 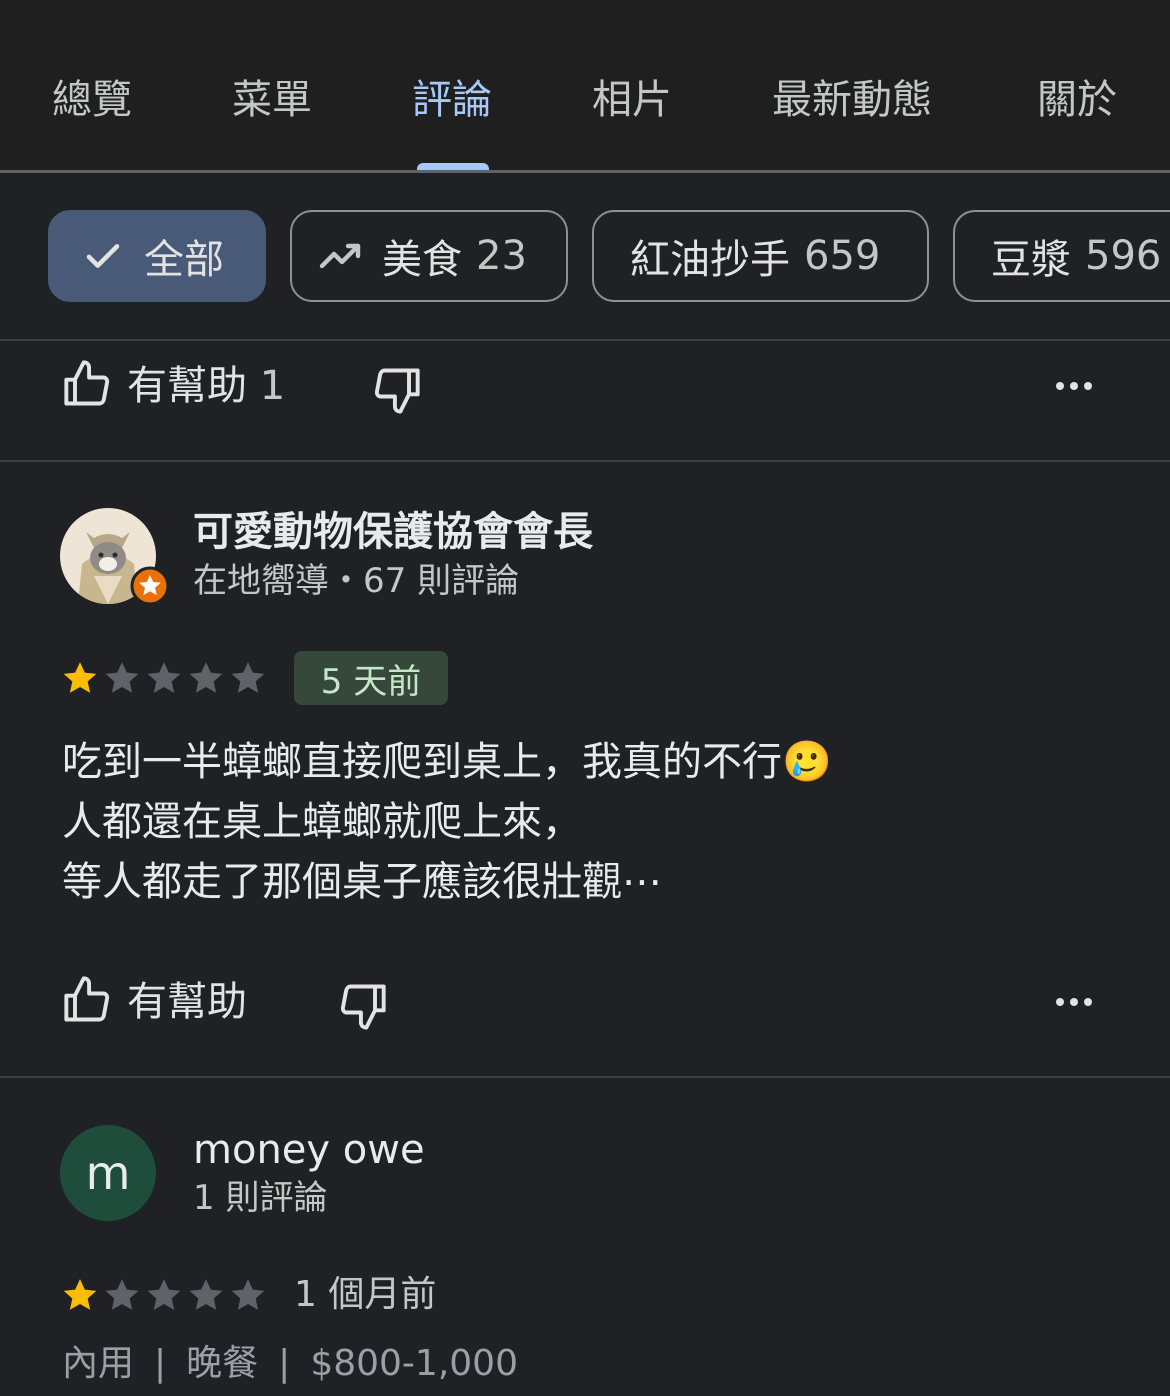 What do you see at coordinates (501, 256) in the screenshot?
I see `filter-chip-count: 23` at bounding box center [501, 256].